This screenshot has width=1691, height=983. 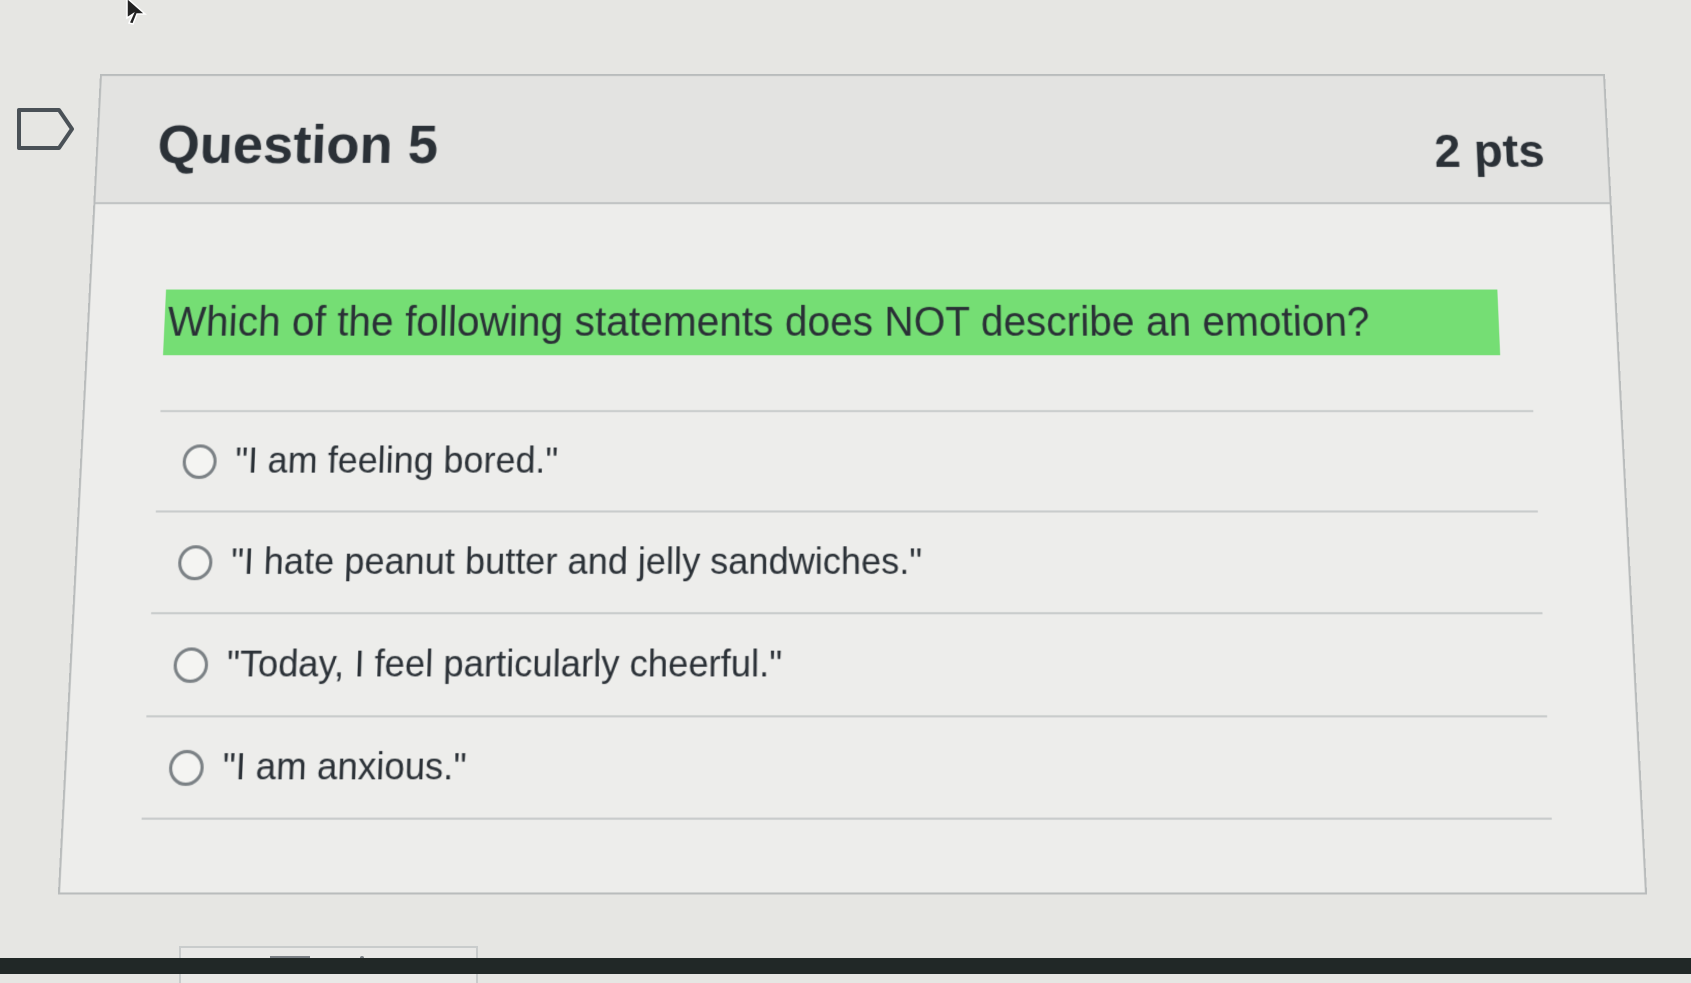 What do you see at coordinates (46, 131) in the screenshot?
I see `flag-outline-icon` at bounding box center [46, 131].